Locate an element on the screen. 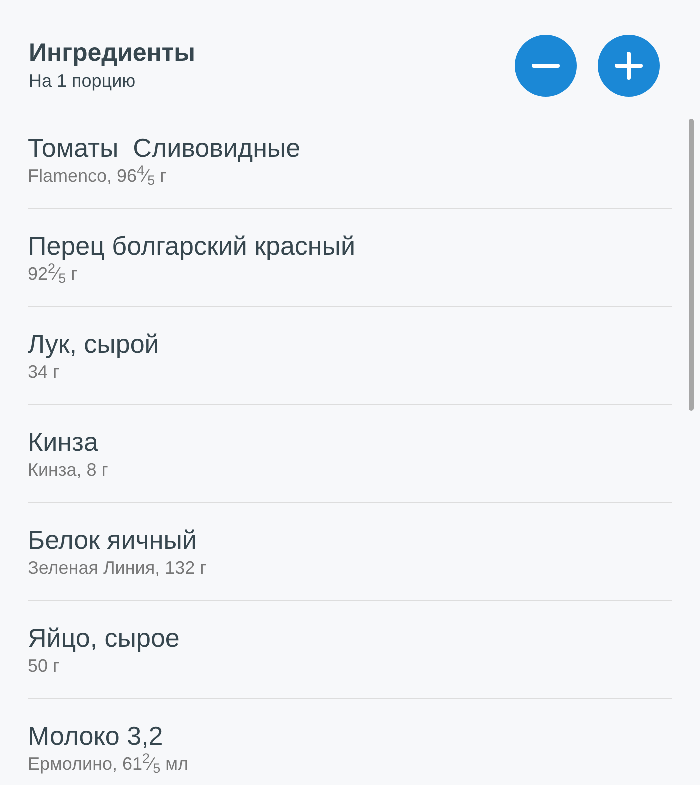 This screenshot has height=785, width=700. ingredient-amount: Зеленая Линия, 132 г is located at coordinates (117, 568).